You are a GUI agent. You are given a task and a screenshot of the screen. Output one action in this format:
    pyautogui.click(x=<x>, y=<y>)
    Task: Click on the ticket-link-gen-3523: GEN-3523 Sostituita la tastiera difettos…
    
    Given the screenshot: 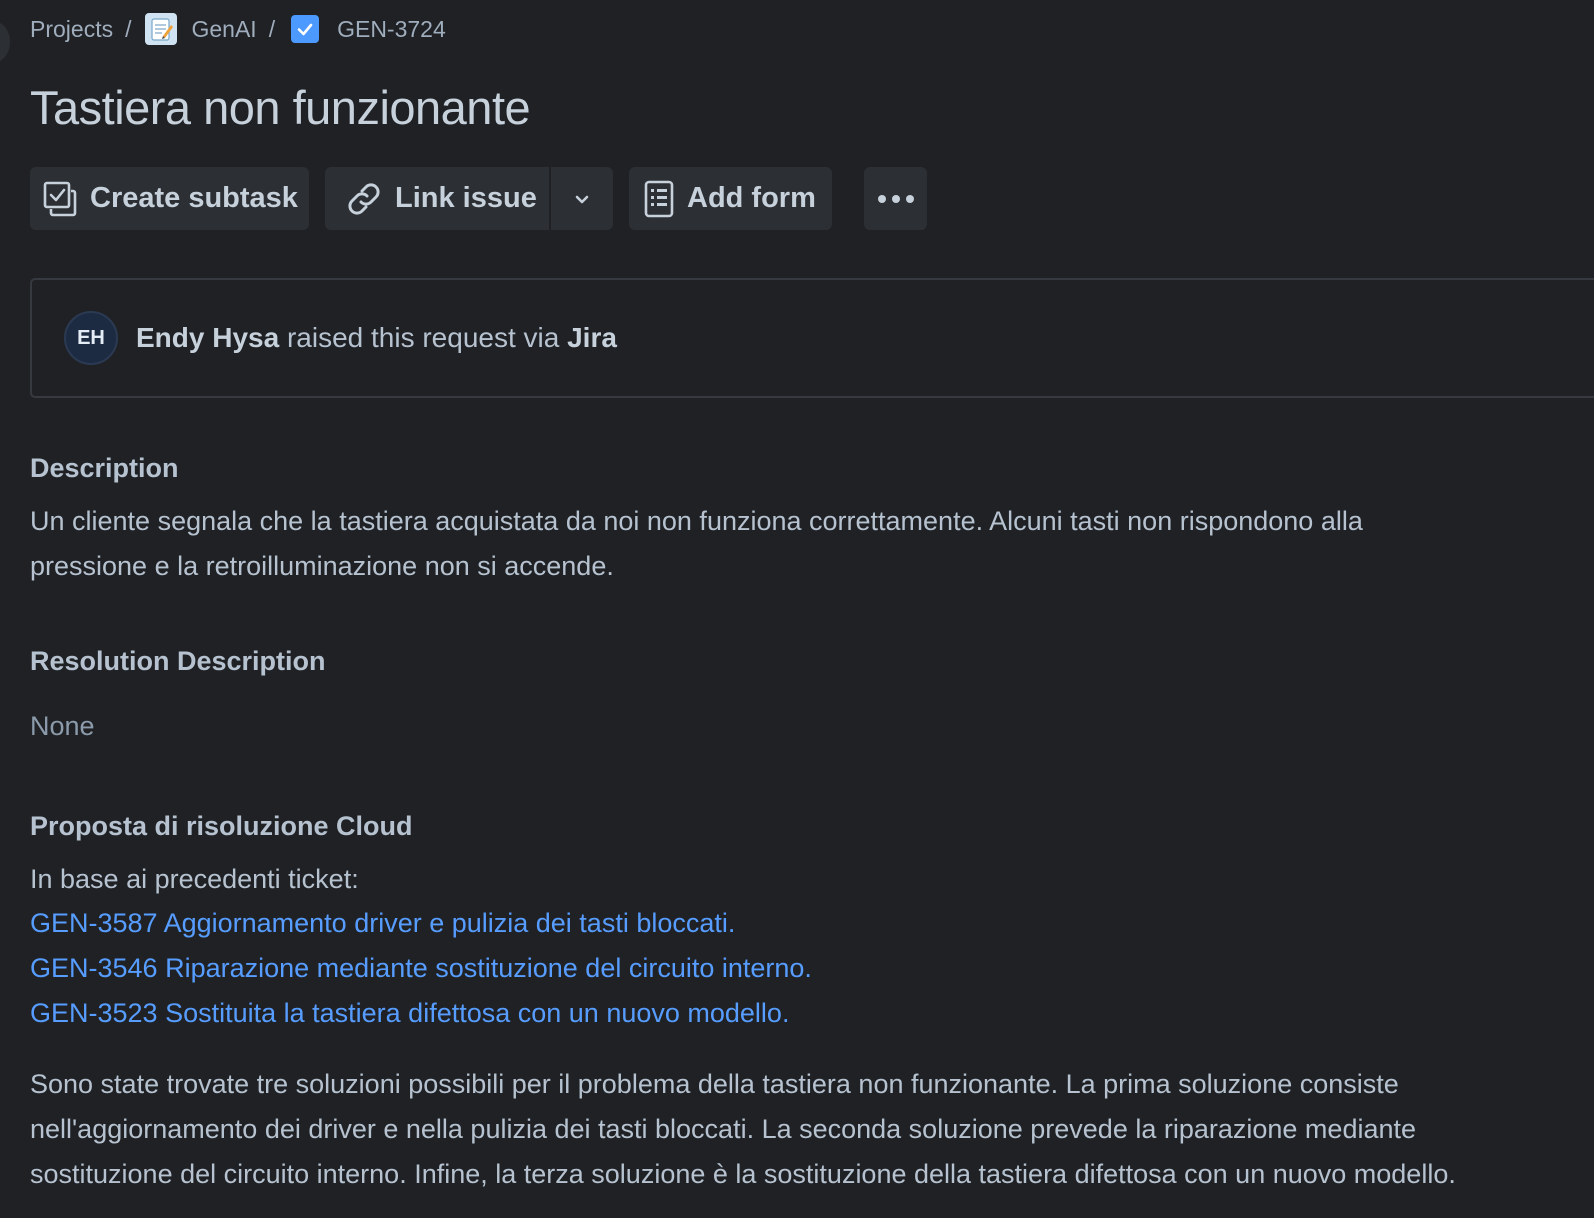 What is the action you would take?
    pyautogui.click(x=409, y=1013)
    